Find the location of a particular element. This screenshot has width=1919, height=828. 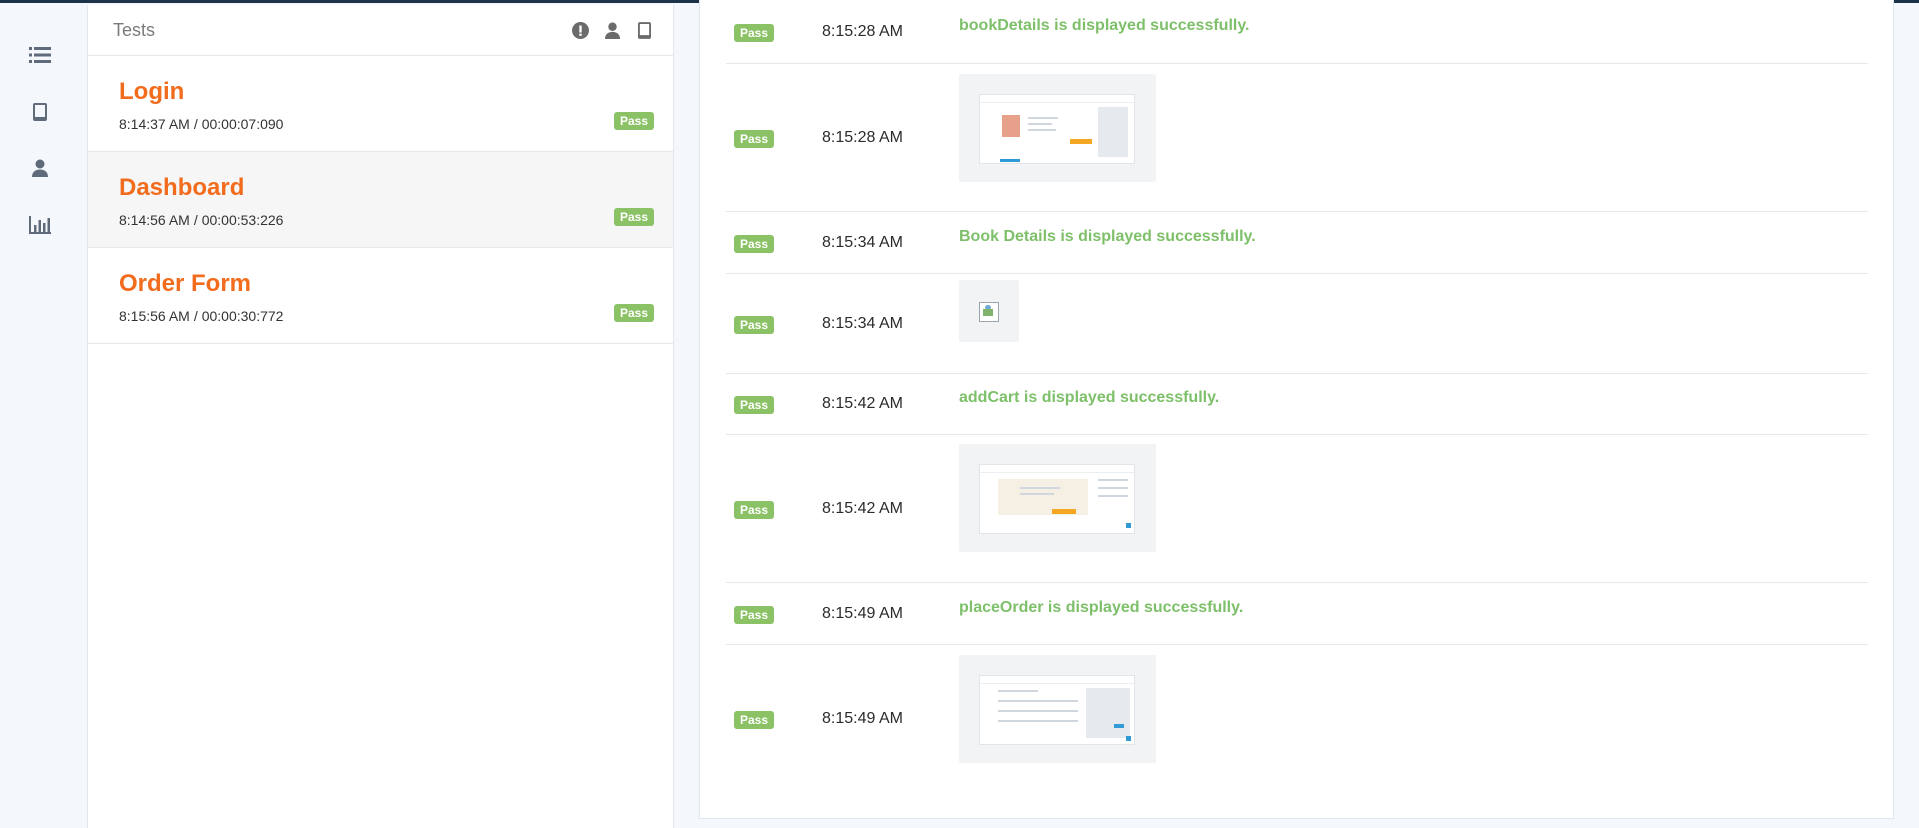

bar-chart-icon is located at coordinates (40, 225).